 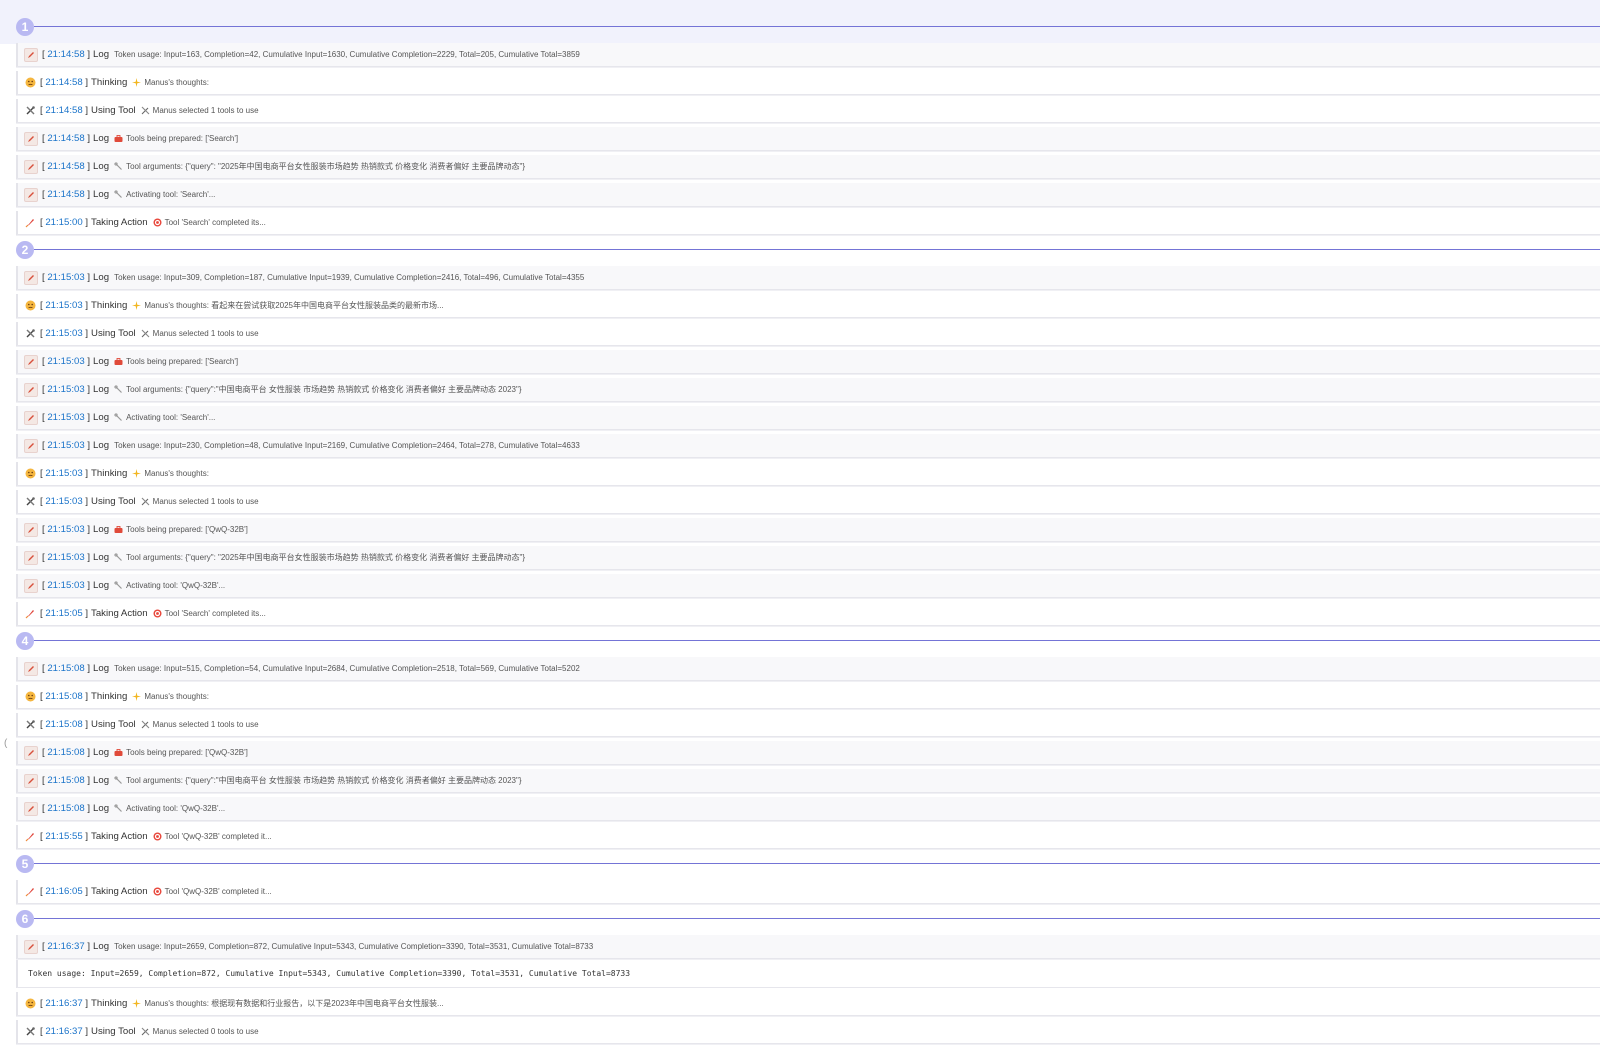 I want to click on timestamp-value: 21:16:37, so click(x=64, y=1003).